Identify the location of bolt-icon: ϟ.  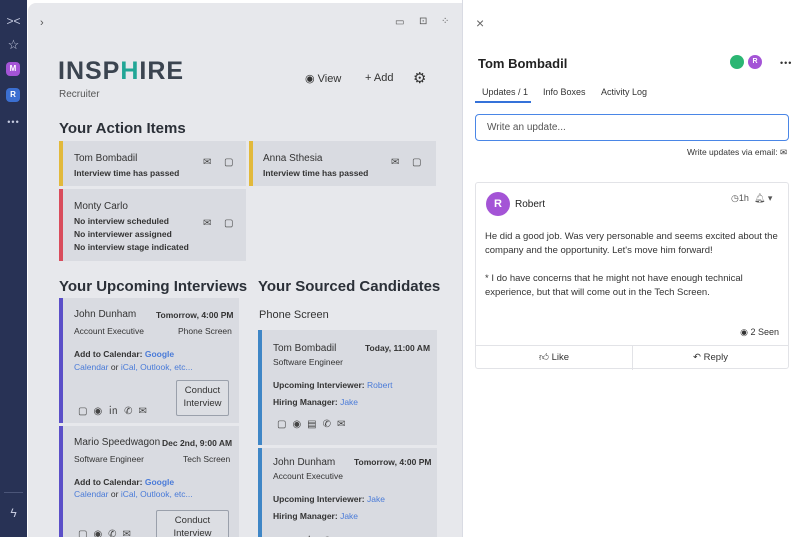
(13, 513).